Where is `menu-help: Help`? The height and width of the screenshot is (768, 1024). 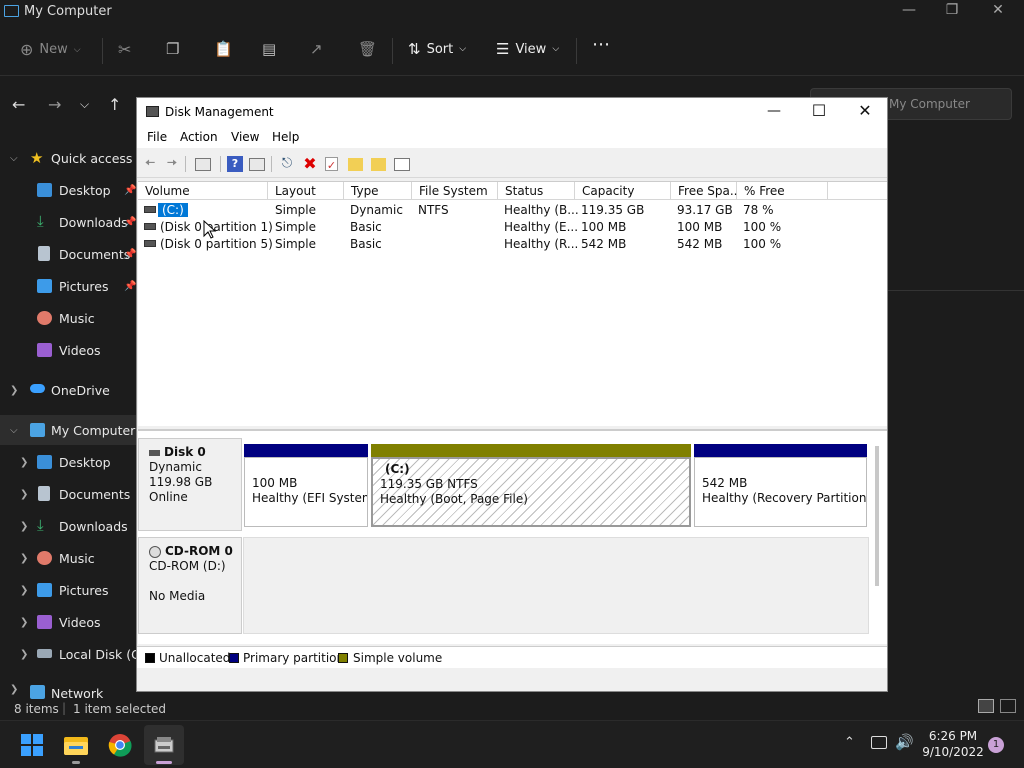 menu-help: Help is located at coordinates (285, 137).